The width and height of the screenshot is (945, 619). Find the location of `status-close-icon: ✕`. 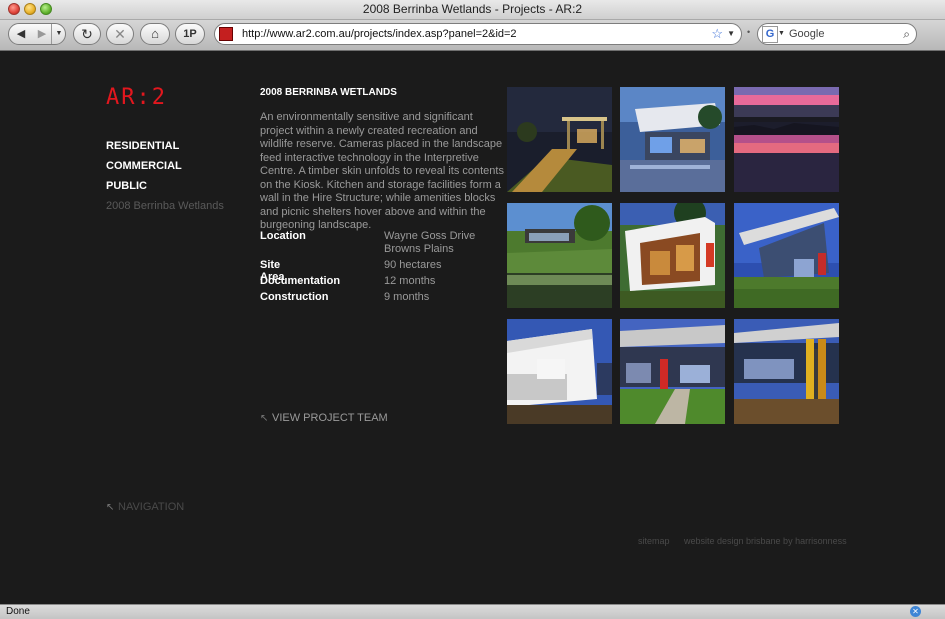

status-close-icon: ✕ is located at coordinates (915, 611).